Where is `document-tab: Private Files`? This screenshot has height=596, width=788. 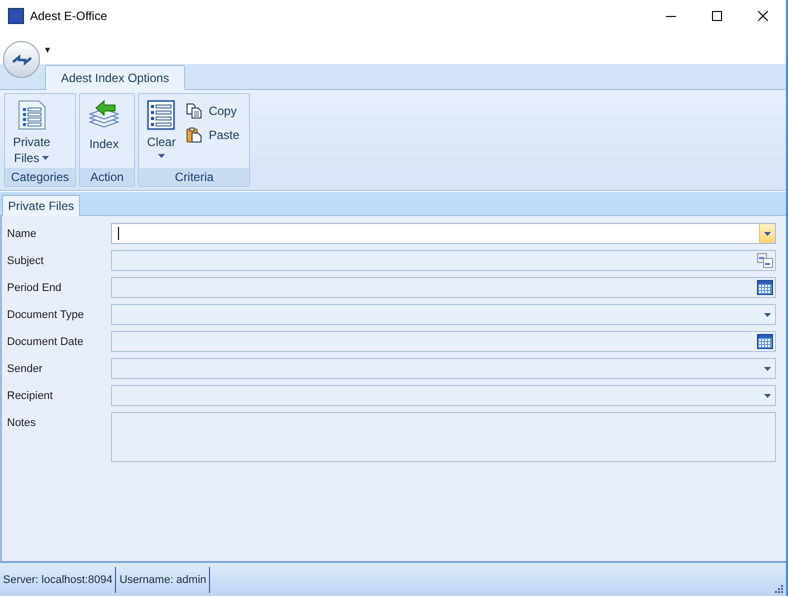 document-tab: Private Files is located at coordinates (41, 205).